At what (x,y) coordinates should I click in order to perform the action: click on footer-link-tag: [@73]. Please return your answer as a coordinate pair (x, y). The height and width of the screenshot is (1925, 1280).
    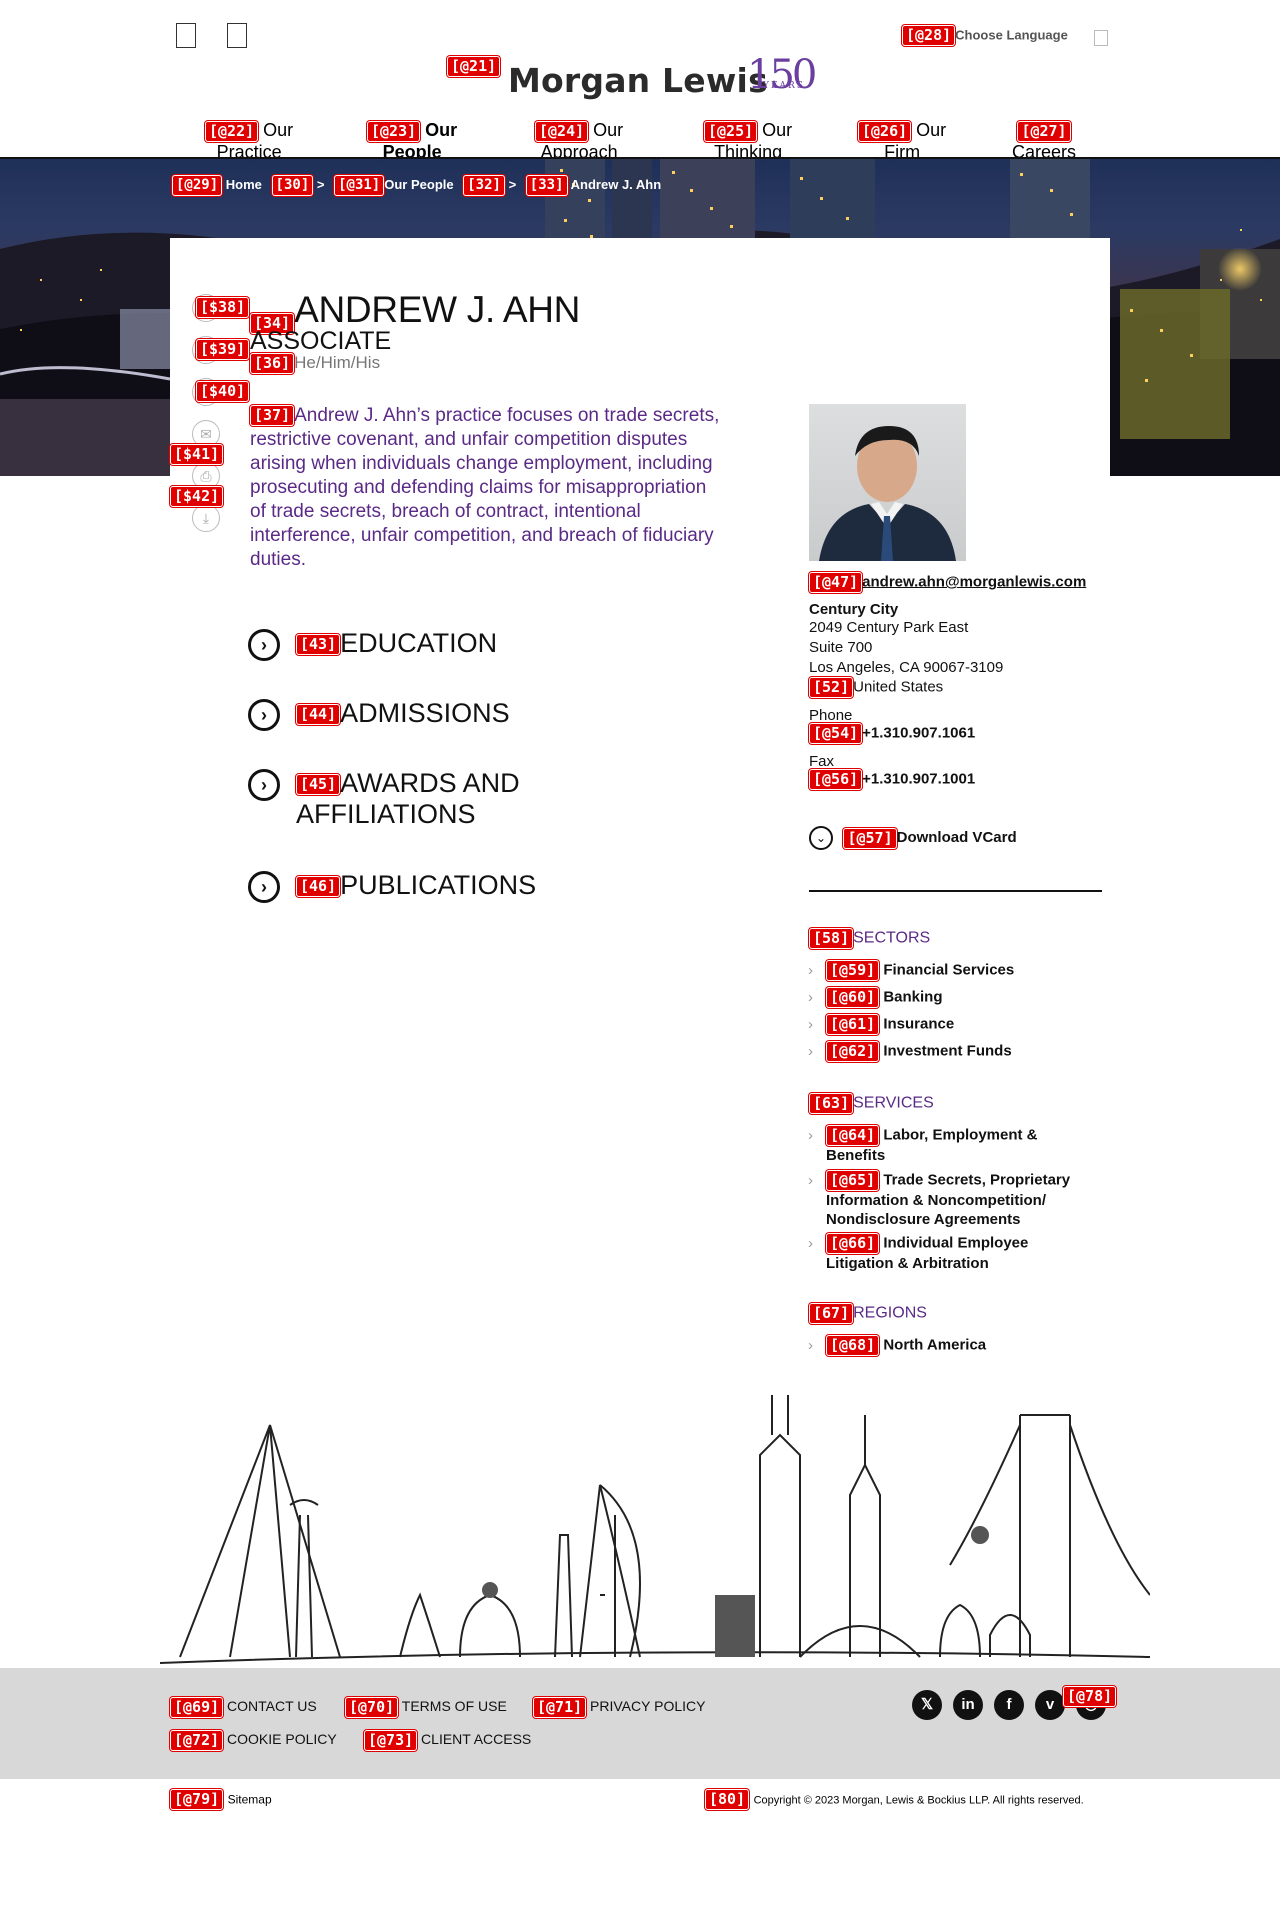
    Looking at the image, I should click on (391, 1740).